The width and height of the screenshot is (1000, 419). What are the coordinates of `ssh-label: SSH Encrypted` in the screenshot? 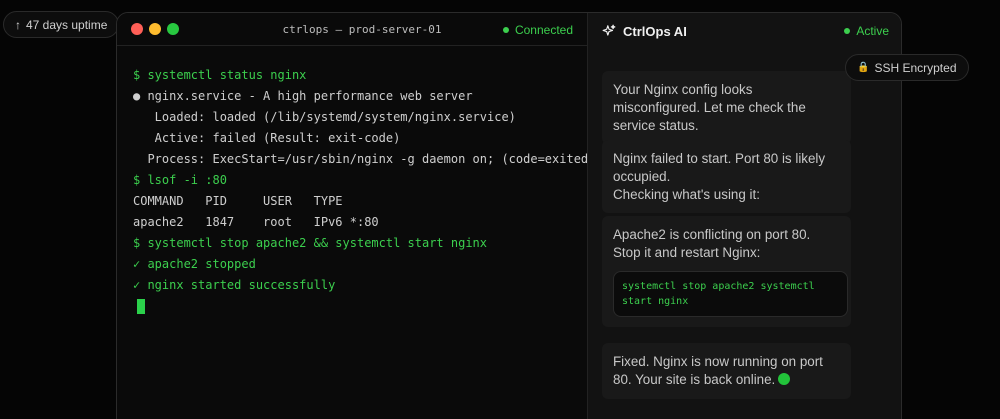 It's located at (915, 67).